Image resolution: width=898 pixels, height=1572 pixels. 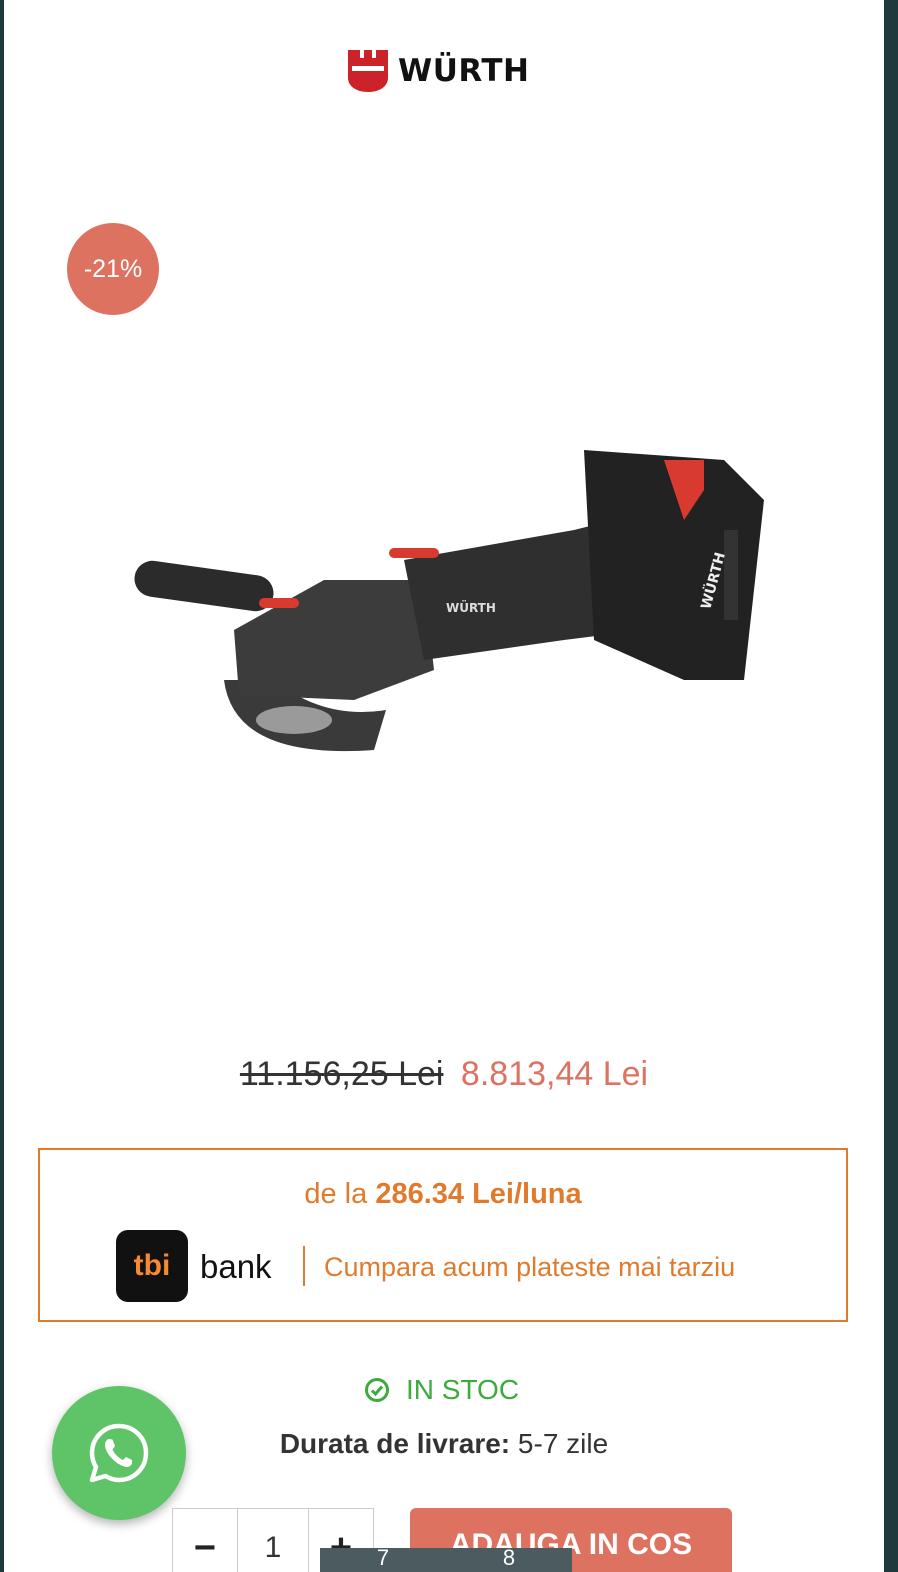 I want to click on bank-name: bank, so click(x=236, y=1266).